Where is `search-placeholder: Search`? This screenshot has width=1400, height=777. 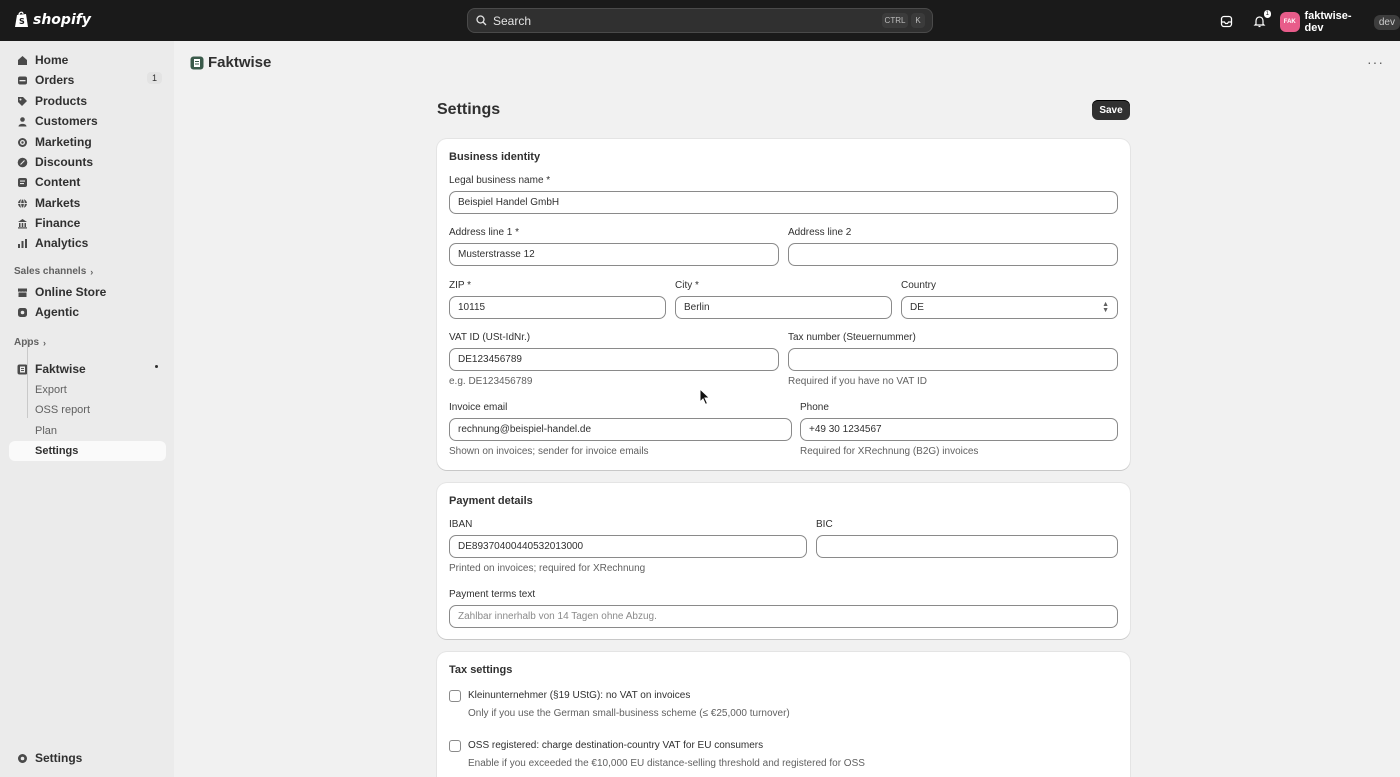 search-placeholder: Search is located at coordinates (512, 20).